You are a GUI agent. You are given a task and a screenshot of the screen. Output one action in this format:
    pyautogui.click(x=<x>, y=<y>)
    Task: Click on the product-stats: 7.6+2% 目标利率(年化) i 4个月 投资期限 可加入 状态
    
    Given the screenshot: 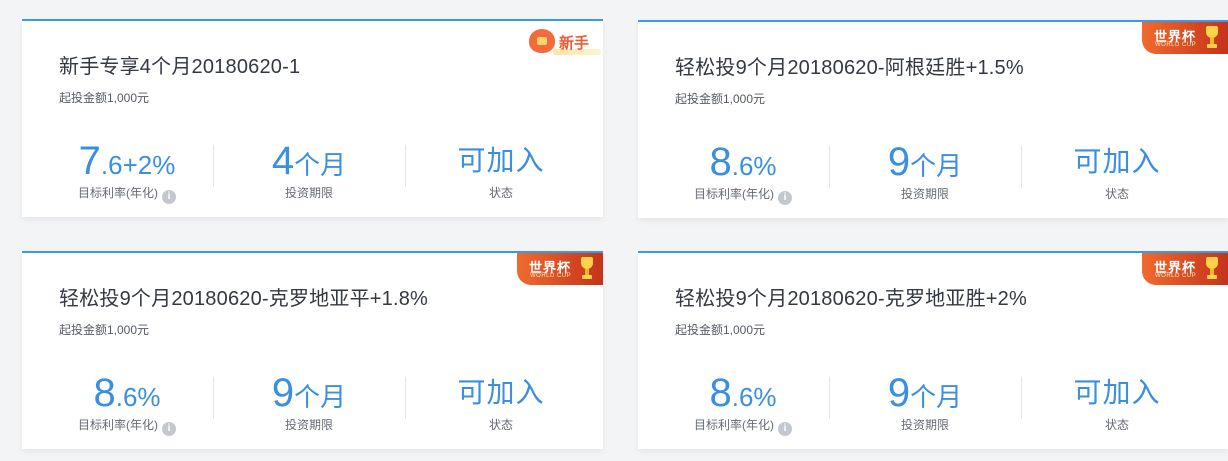 What is the action you would take?
    pyautogui.click(x=312, y=174)
    